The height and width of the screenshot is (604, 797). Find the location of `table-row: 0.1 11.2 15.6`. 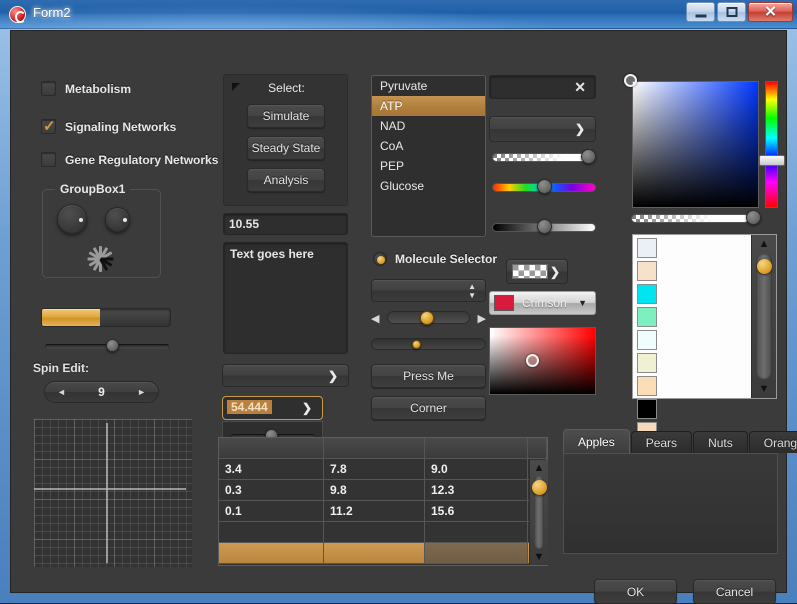

table-row: 0.1 11.2 15.6 is located at coordinates (383, 511).